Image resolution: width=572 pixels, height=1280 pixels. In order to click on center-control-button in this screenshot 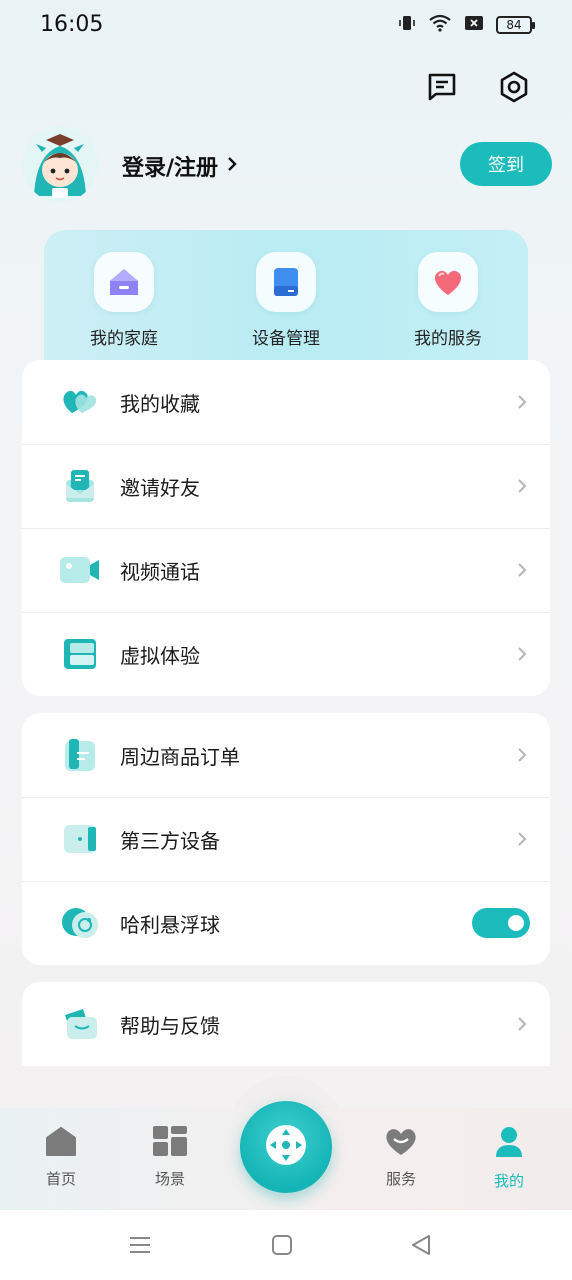, I will do `click(286, 1147)`.